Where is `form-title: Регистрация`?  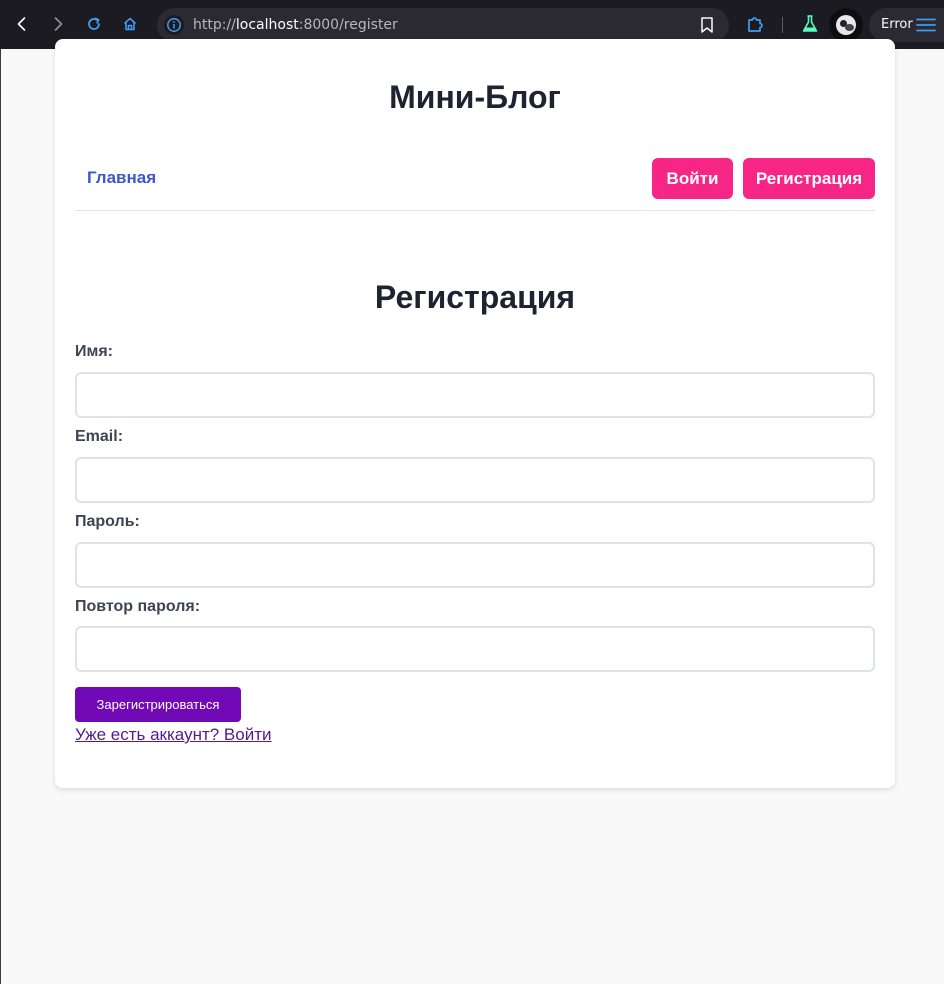
form-title: Регистрация is located at coordinates (475, 297).